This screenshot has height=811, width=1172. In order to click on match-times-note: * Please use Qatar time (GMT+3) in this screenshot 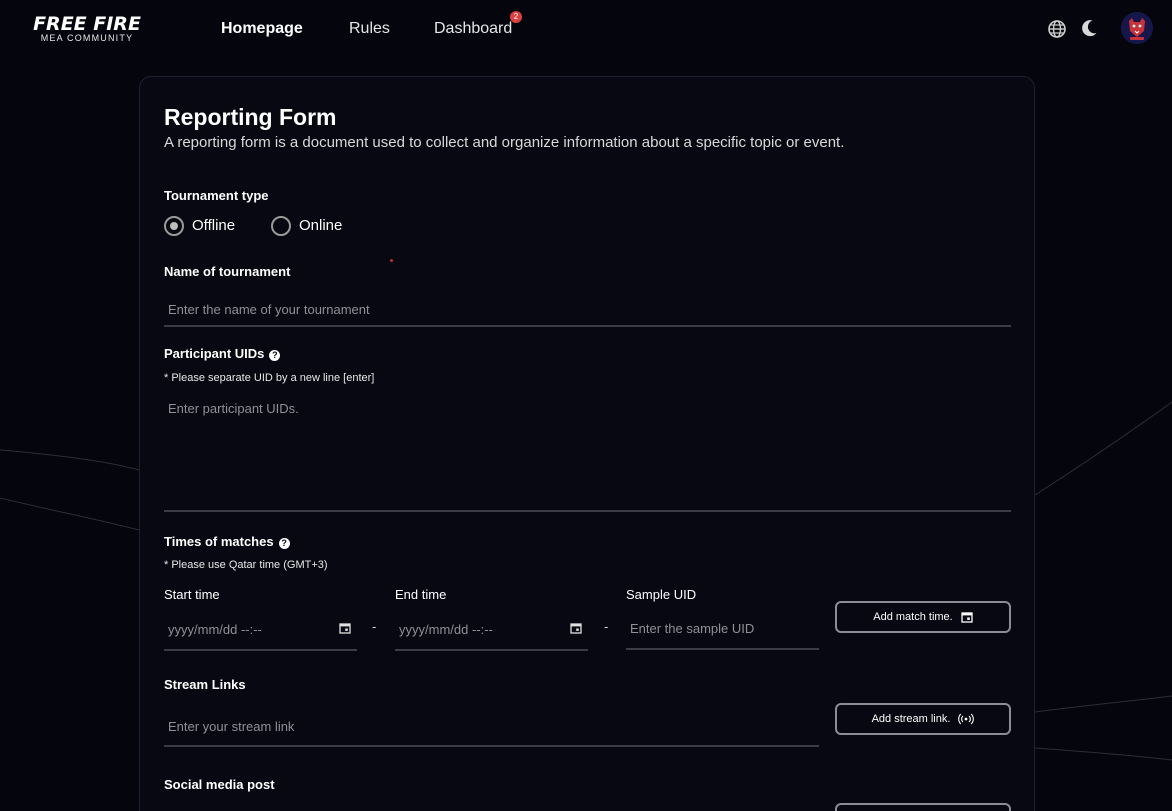, I will do `click(246, 565)`.